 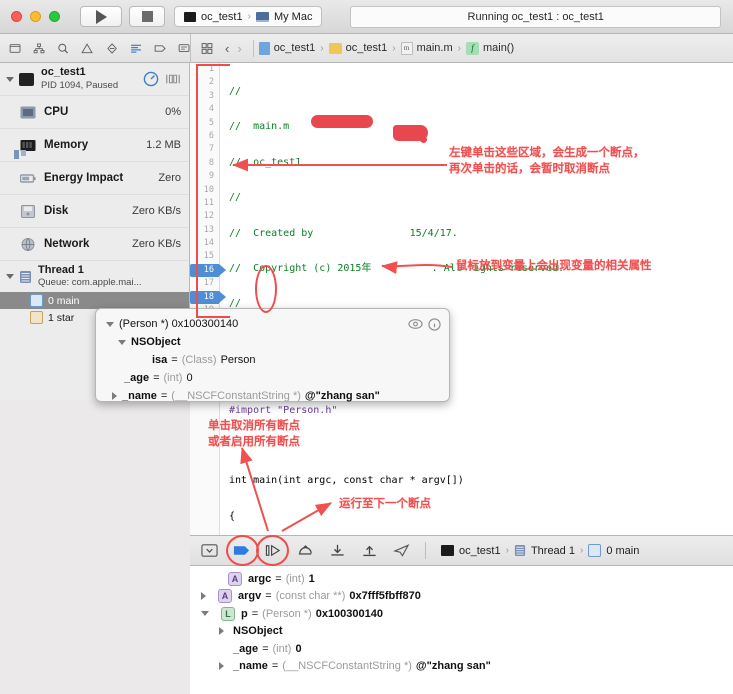 What do you see at coordinates (242, 550) in the screenshot?
I see `annotation-ellipse-deactivate-button` at bounding box center [242, 550].